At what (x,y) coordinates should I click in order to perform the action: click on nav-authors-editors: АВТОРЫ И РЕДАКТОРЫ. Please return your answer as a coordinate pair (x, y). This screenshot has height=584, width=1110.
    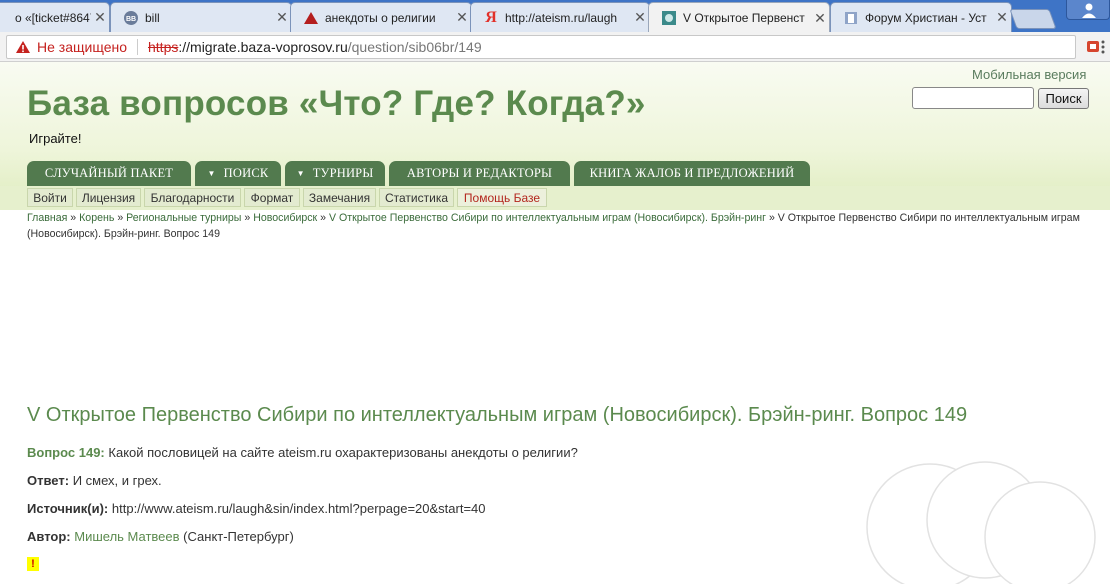
    Looking at the image, I should click on (479, 173).